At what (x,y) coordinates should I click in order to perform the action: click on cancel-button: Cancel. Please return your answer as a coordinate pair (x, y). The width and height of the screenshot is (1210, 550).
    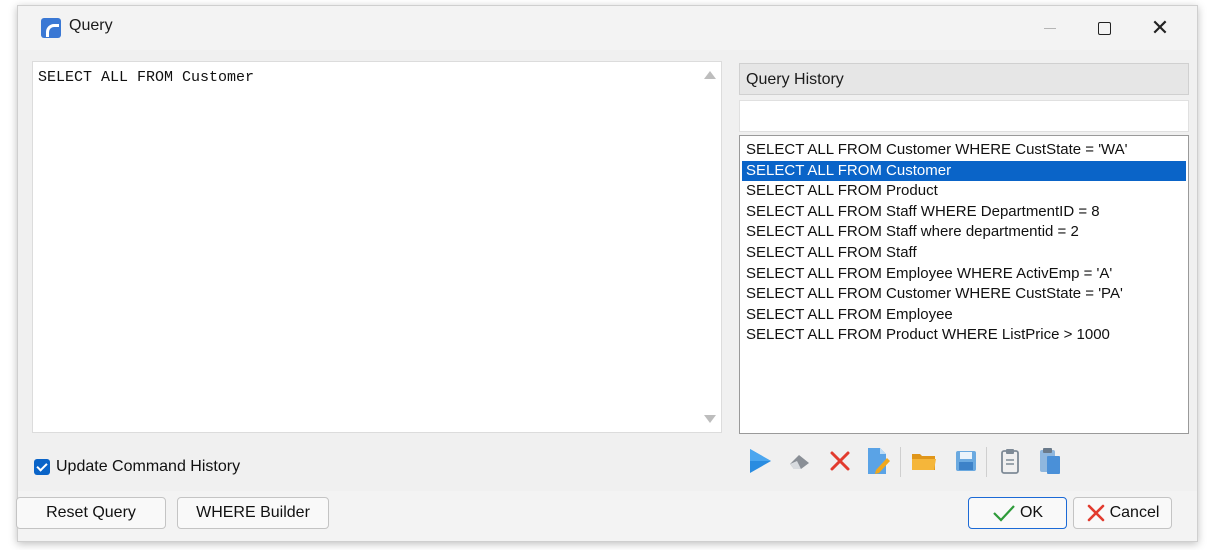
    Looking at the image, I should click on (1122, 513).